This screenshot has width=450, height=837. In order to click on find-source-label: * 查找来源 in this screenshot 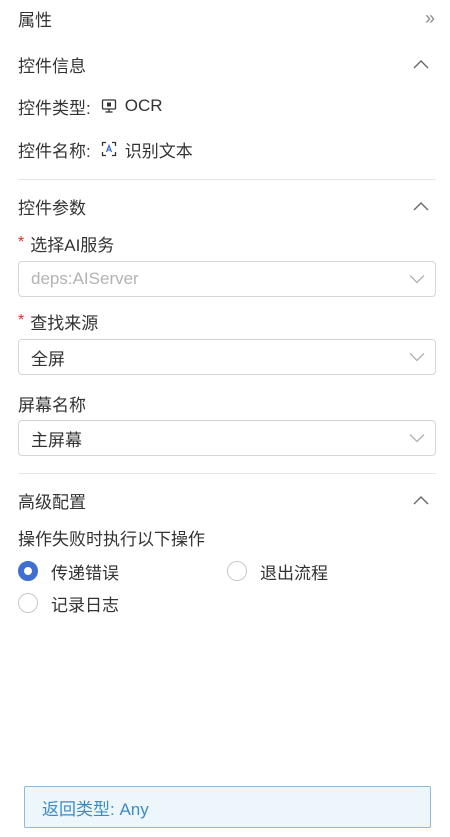, I will do `click(58, 321)`.